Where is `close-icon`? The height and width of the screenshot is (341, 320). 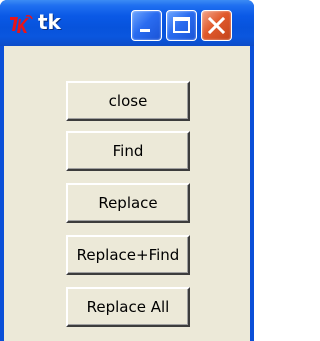 close-icon is located at coordinates (216, 25).